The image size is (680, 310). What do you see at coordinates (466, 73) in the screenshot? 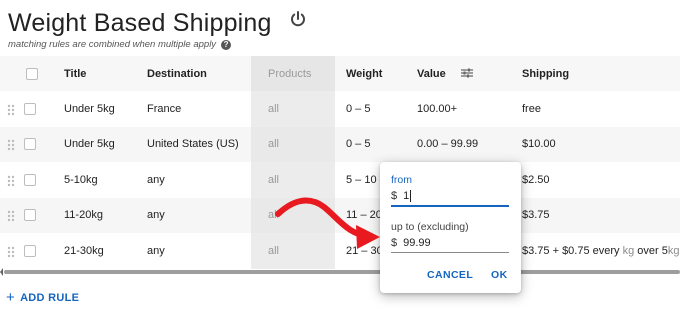
I see `filter-sliders-icon` at bounding box center [466, 73].